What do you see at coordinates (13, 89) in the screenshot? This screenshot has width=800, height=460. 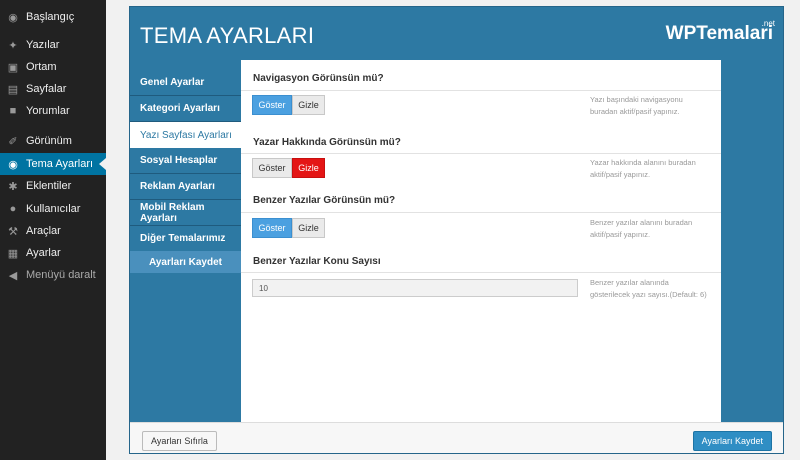 I see `pages-icon: ▤` at bounding box center [13, 89].